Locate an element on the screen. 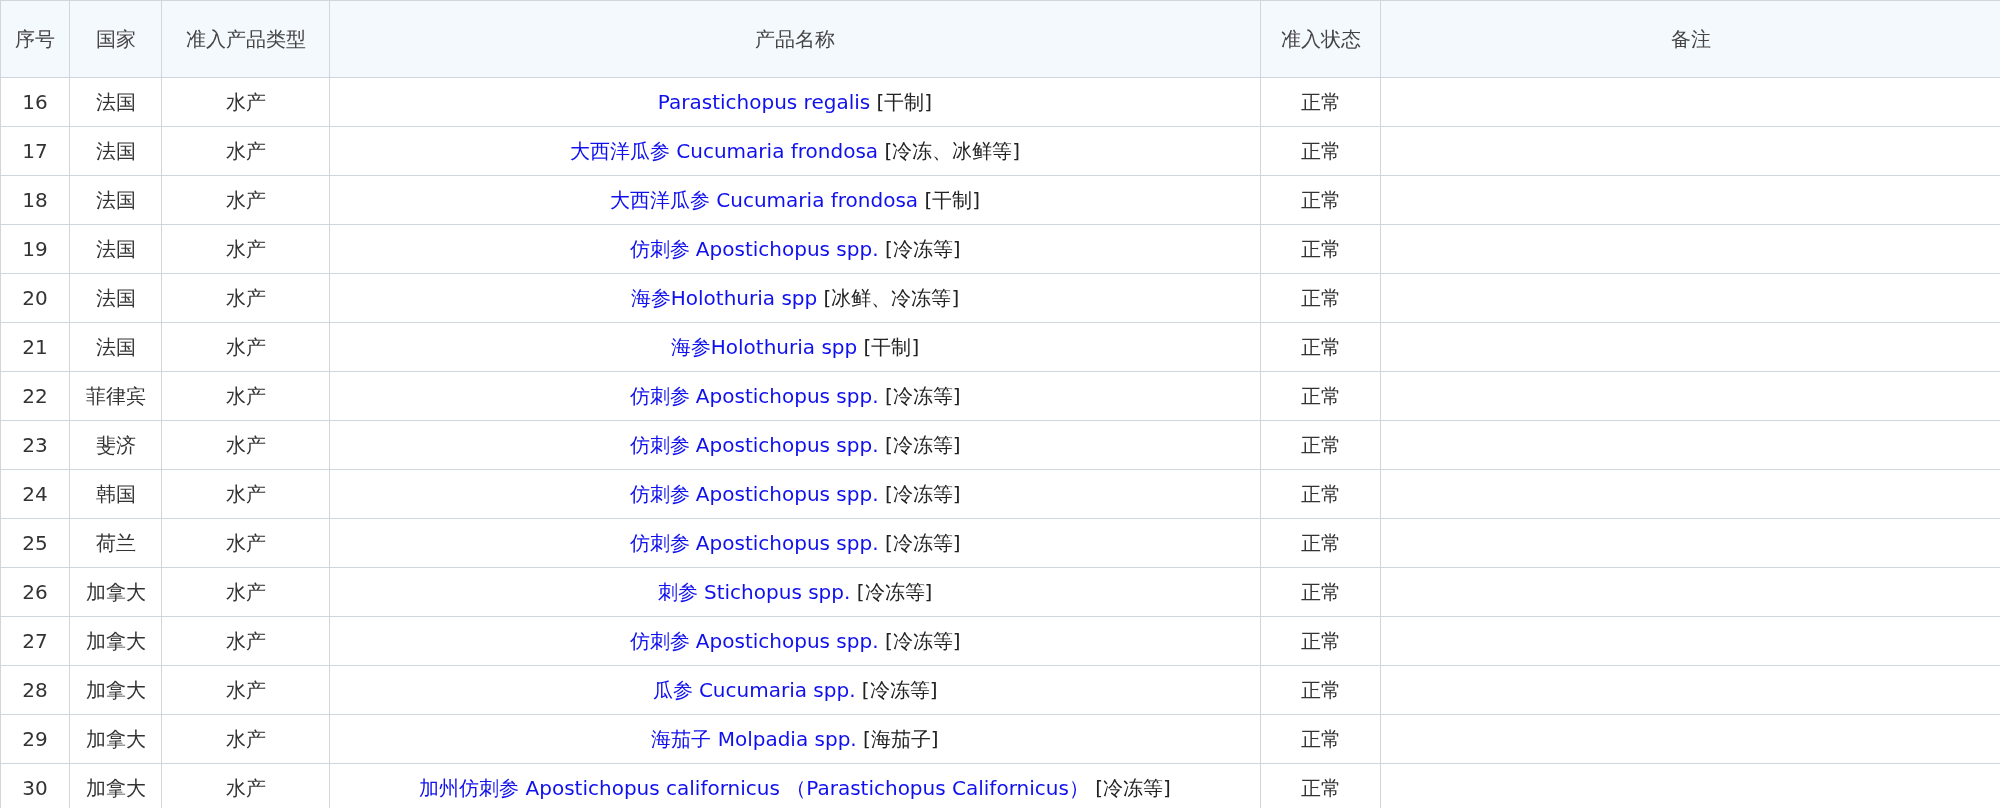  column-header: 序号 is located at coordinates (35, 39).